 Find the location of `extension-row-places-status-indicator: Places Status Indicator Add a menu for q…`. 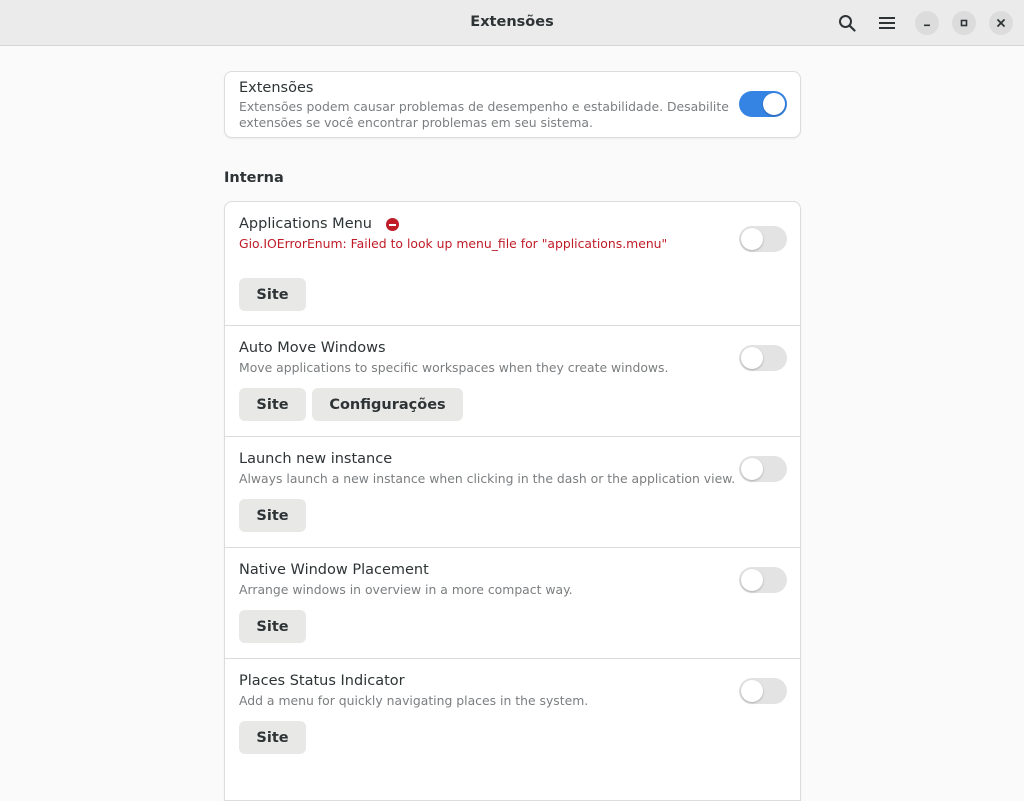

extension-row-places-status-indicator: Places Status Indicator Add a menu for q… is located at coordinates (512, 714).